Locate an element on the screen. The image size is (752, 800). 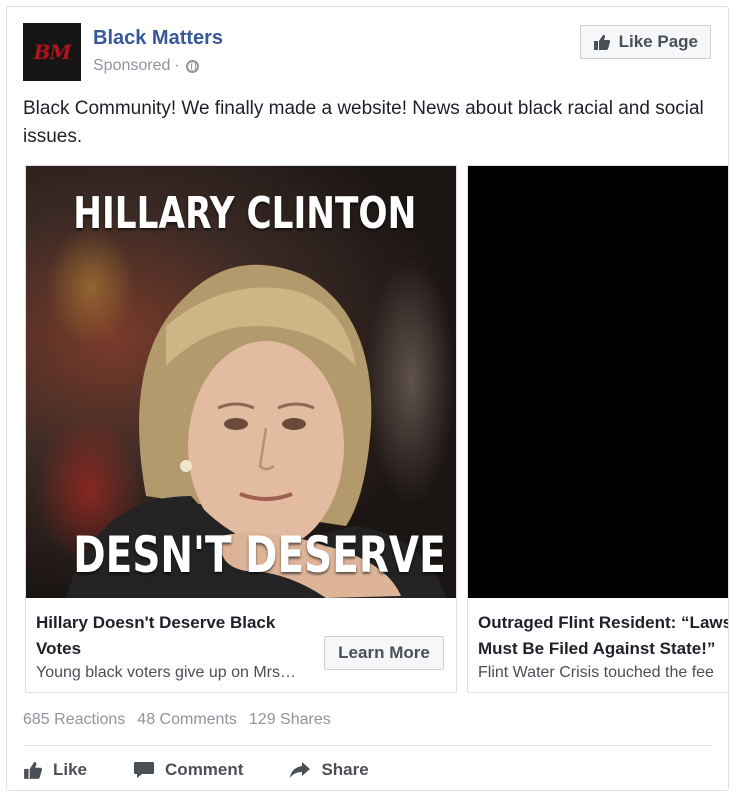
comments-count: 48 Comments is located at coordinates (187, 720).